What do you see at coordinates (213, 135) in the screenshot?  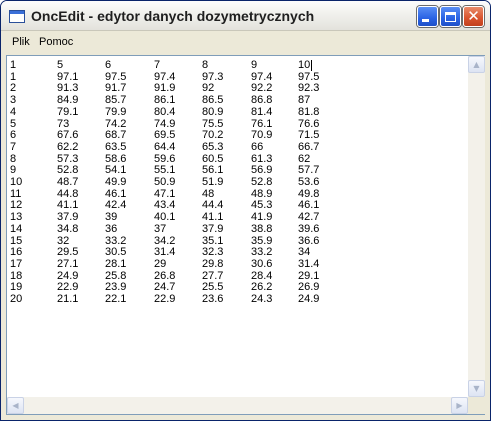 I see `value-cell: 70.2` at bounding box center [213, 135].